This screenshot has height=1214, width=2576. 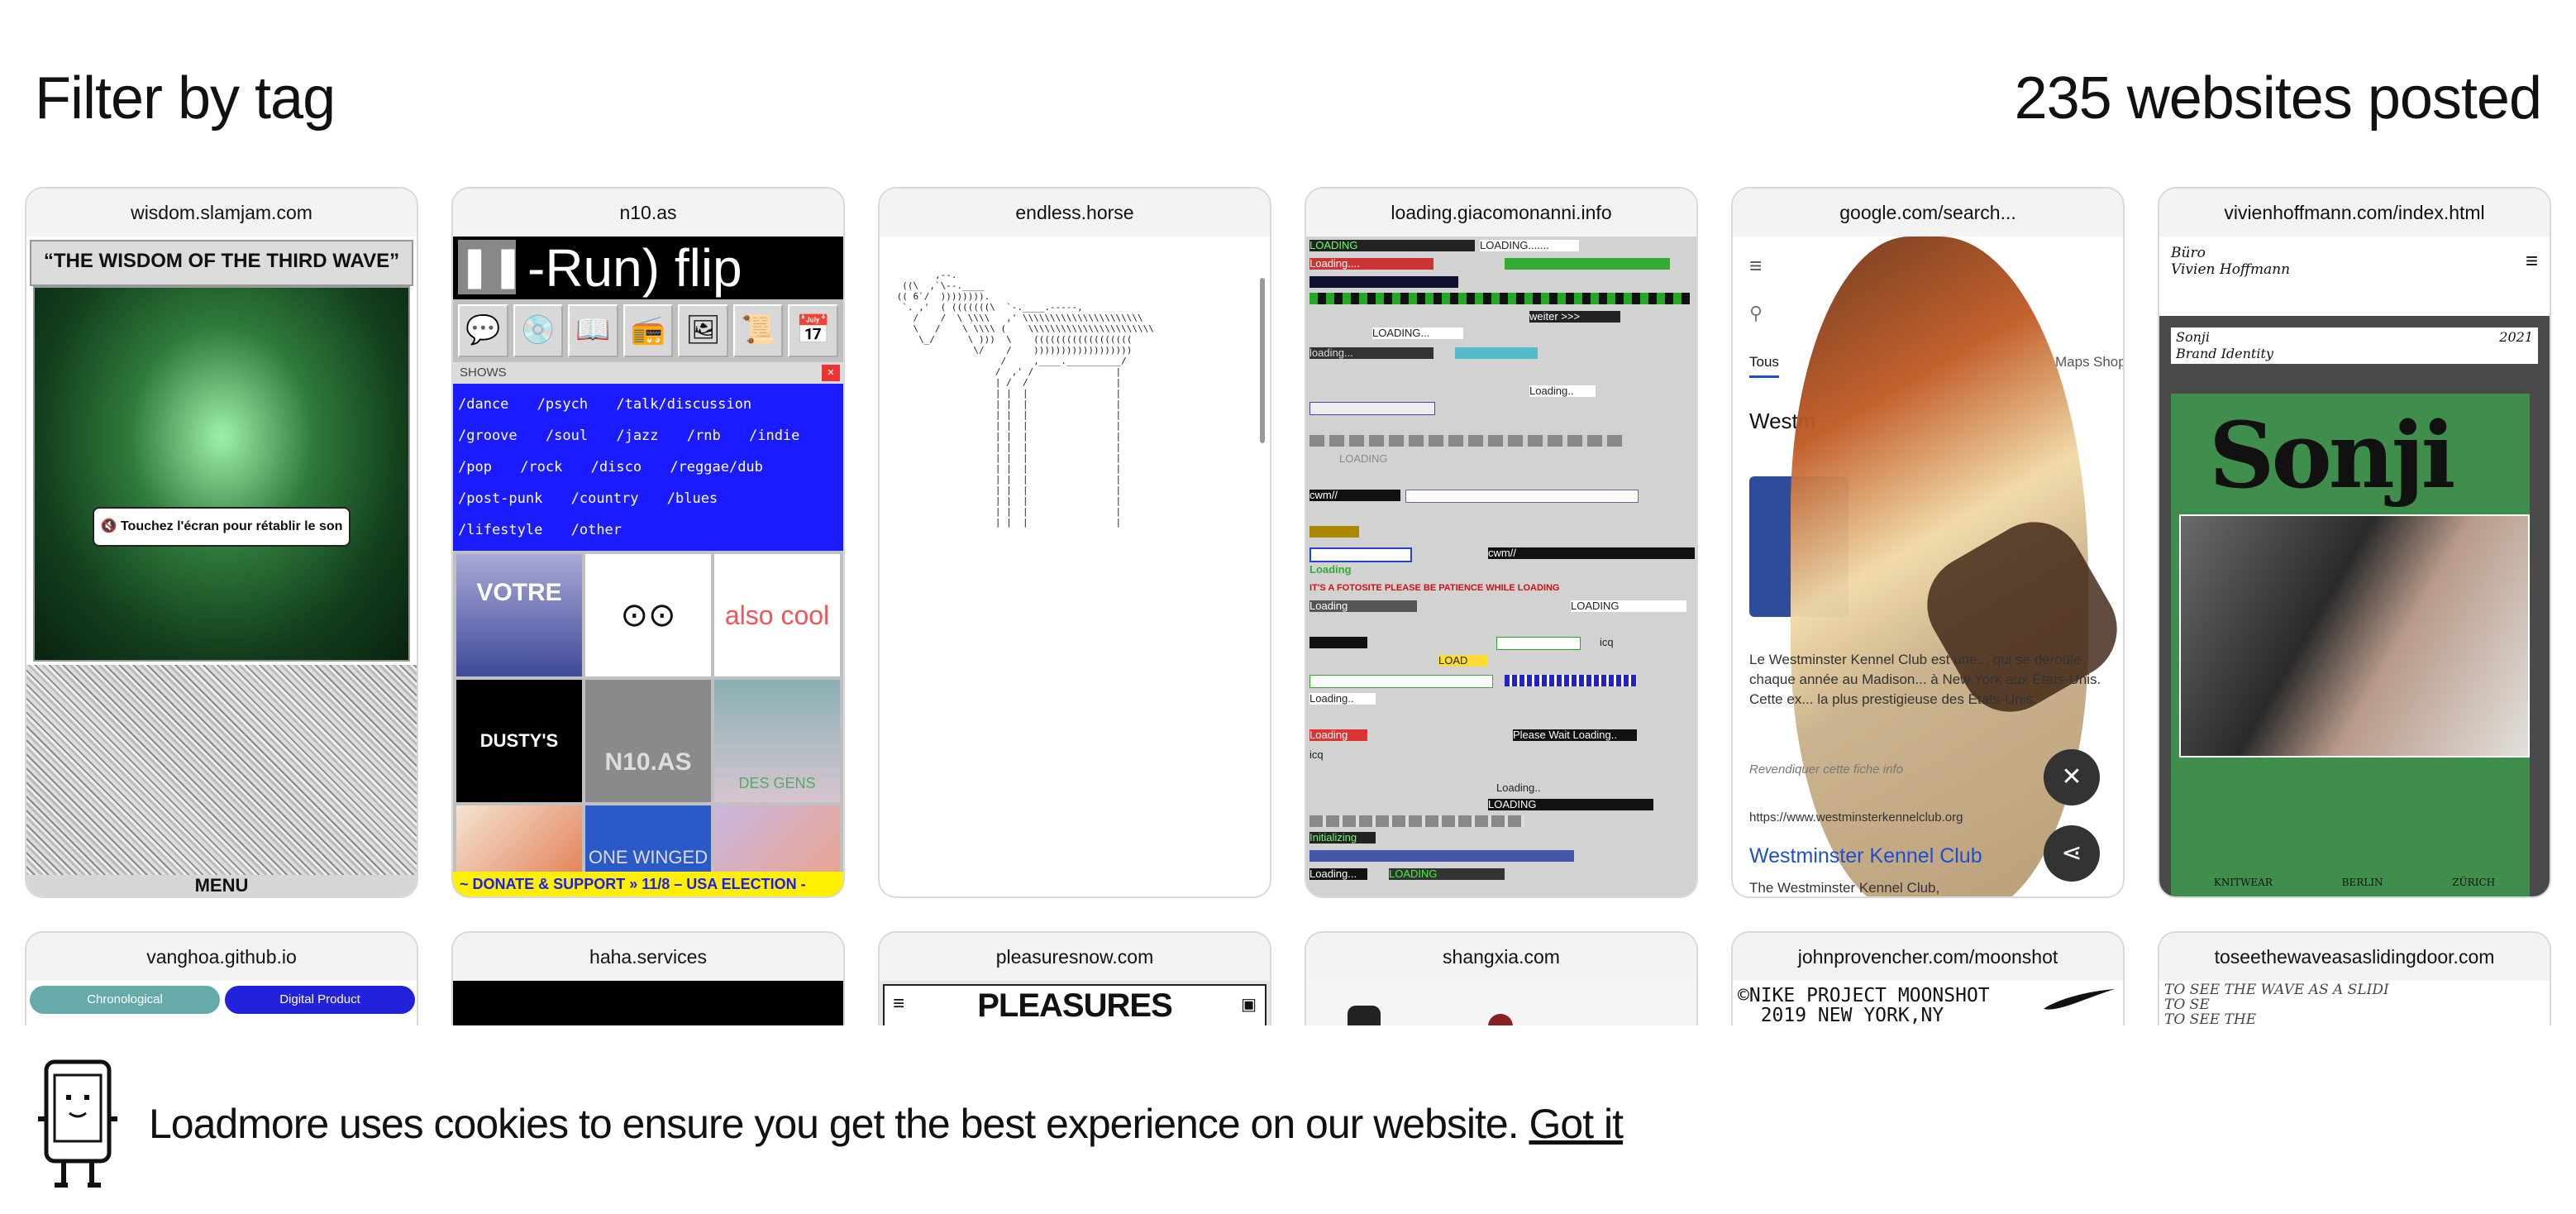 I want to click on close-icon: ×, so click(x=831, y=373).